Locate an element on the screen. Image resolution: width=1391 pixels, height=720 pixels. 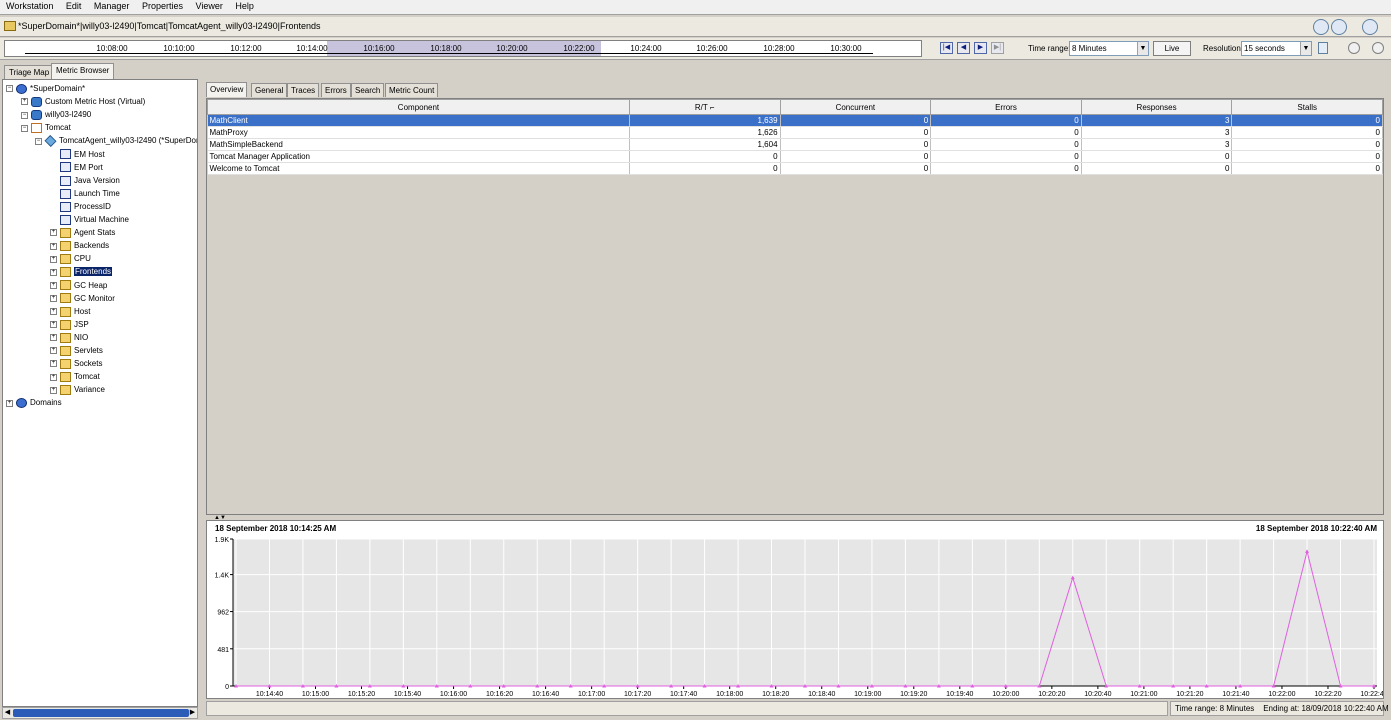
tree-node: + Variance is located at coordinates (77, 389).